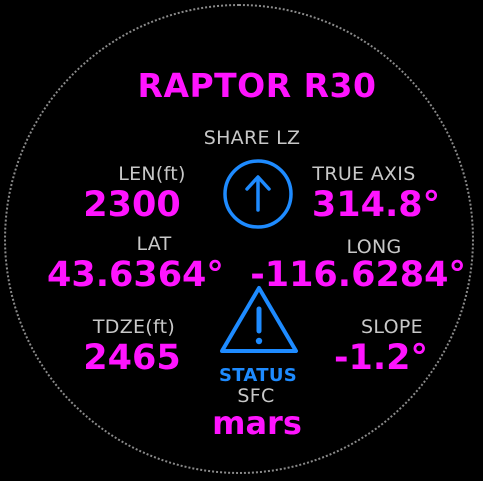 This screenshot has height=481, width=483. Describe the element at coordinates (154, 244) in the screenshot. I see `latitude-label: LAT` at that location.